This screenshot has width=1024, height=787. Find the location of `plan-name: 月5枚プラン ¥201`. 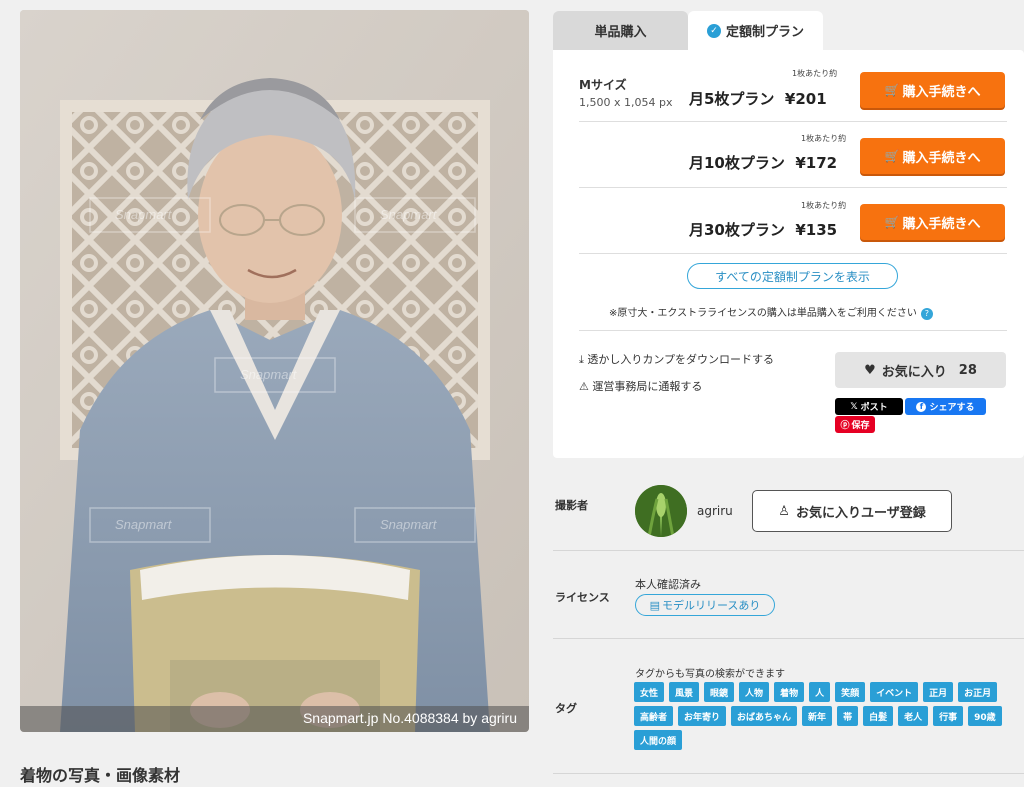

plan-name: 月5枚プラン ¥201 is located at coordinates (758, 99).